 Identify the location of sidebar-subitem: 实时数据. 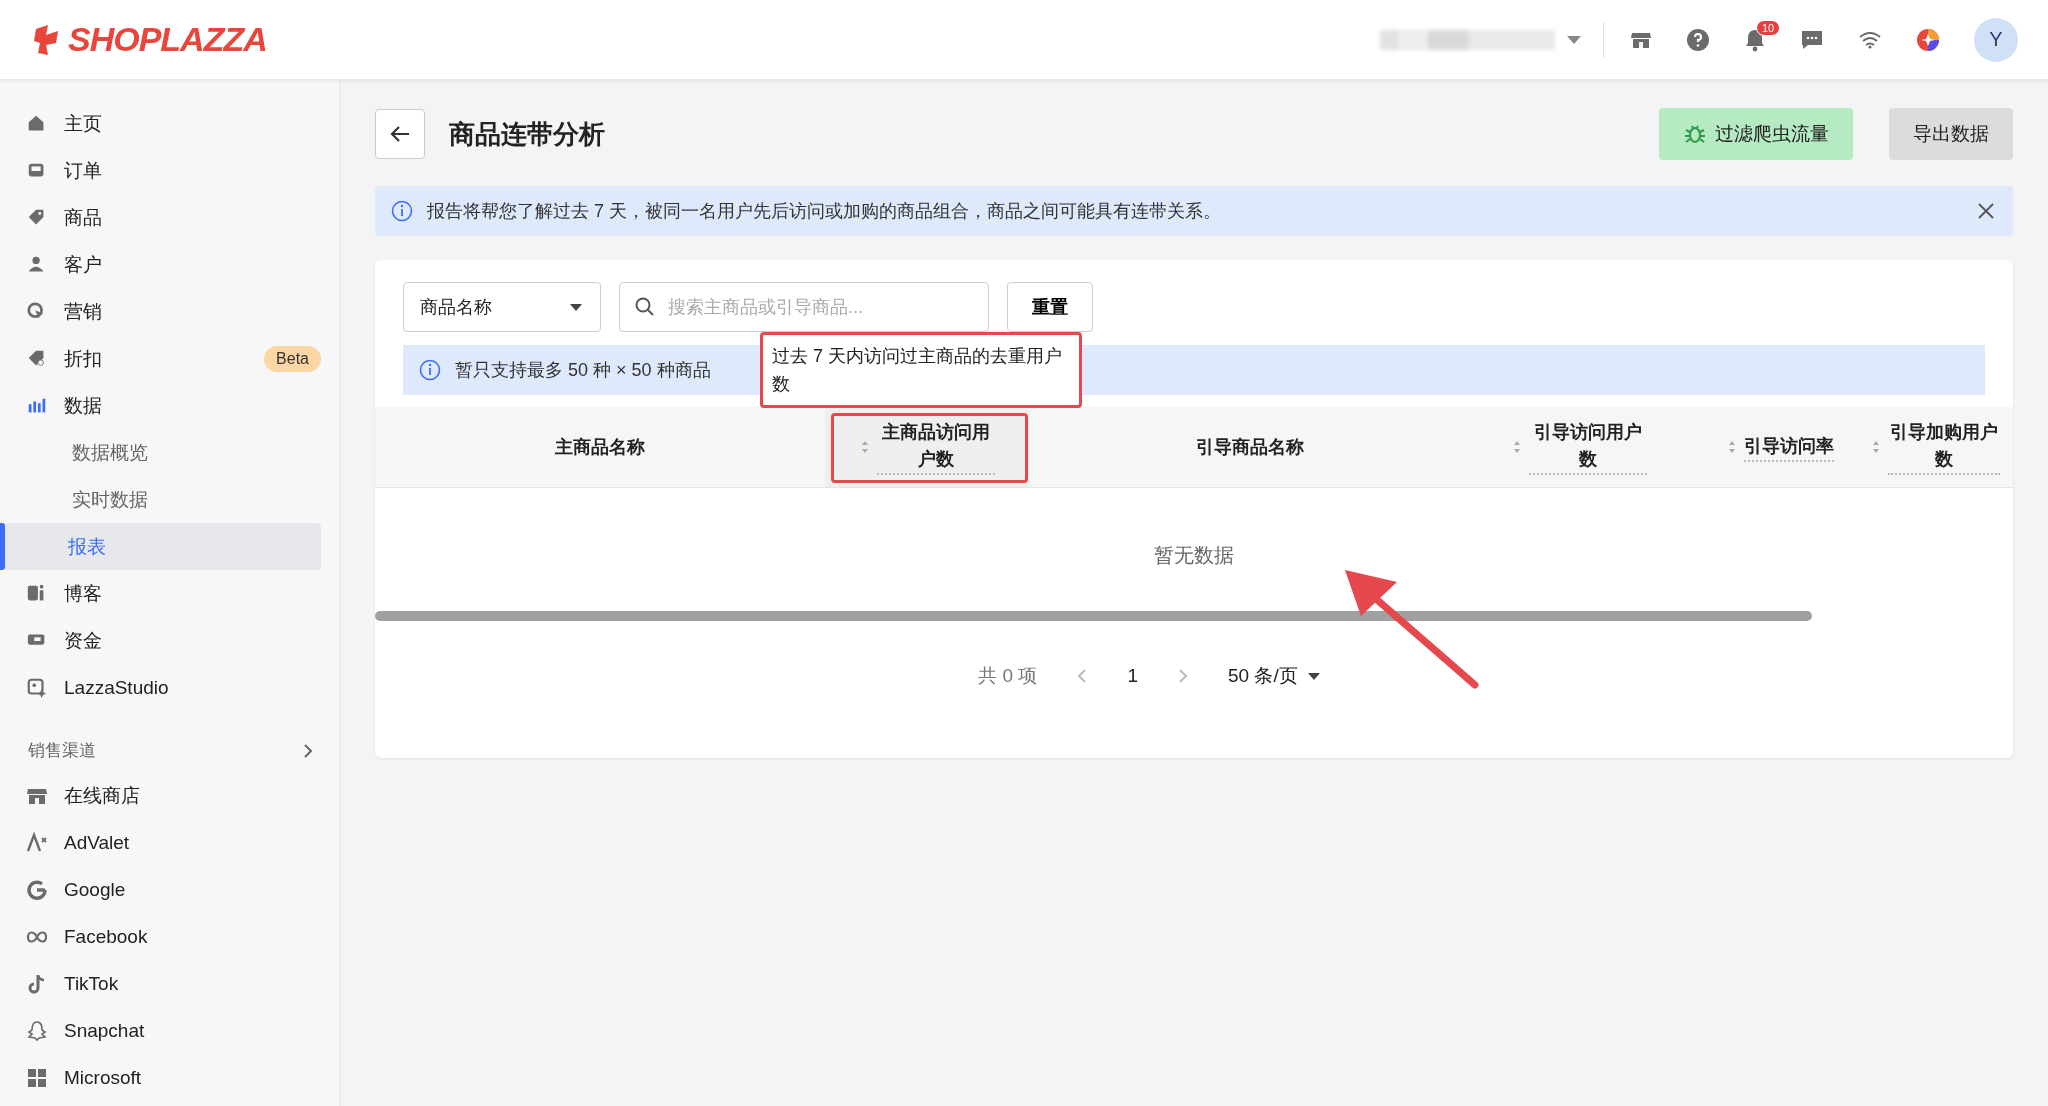
(162, 499).